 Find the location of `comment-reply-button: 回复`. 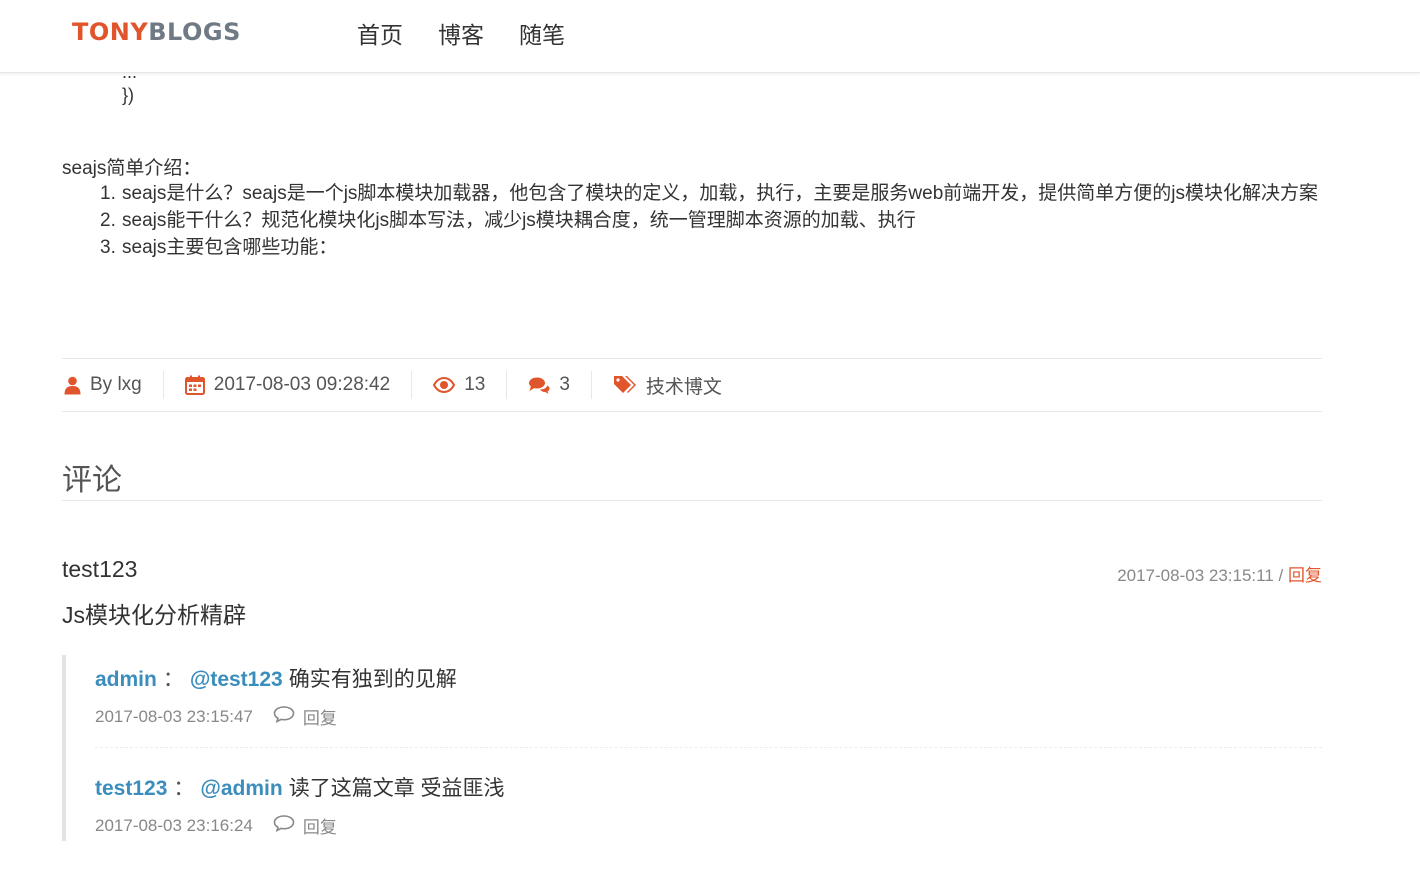

comment-reply-button: 回复 is located at coordinates (1305, 575).